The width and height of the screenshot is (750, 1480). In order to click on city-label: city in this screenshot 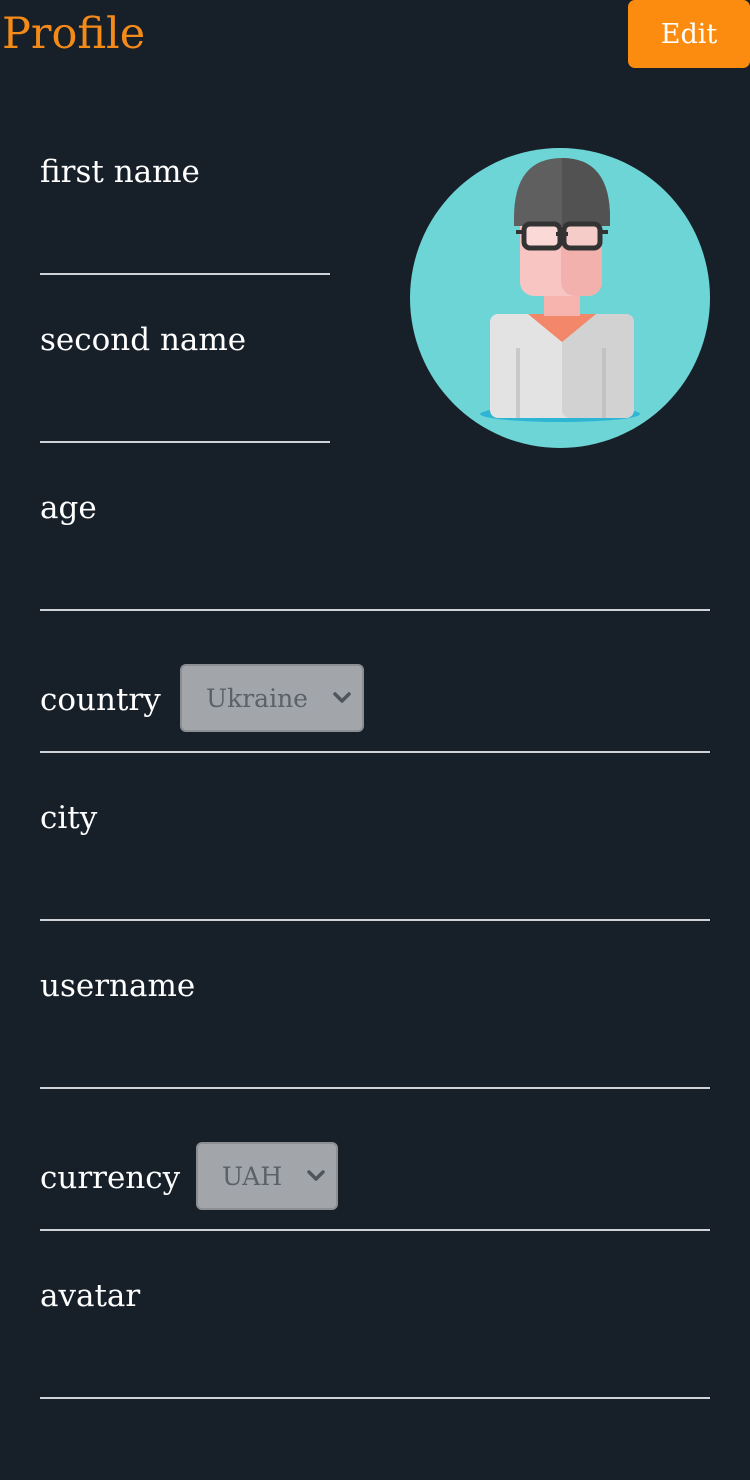, I will do `click(69, 818)`.